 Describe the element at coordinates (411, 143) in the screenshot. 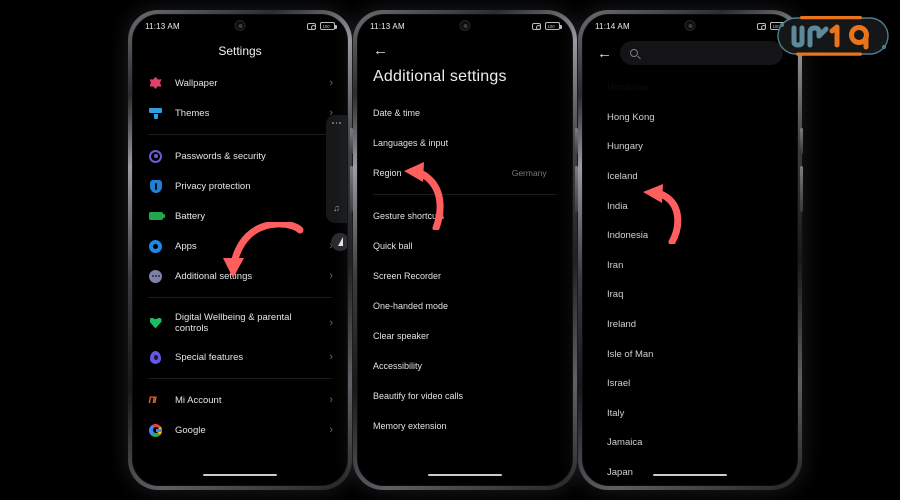

I see `row-label: Languages & input` at that location.